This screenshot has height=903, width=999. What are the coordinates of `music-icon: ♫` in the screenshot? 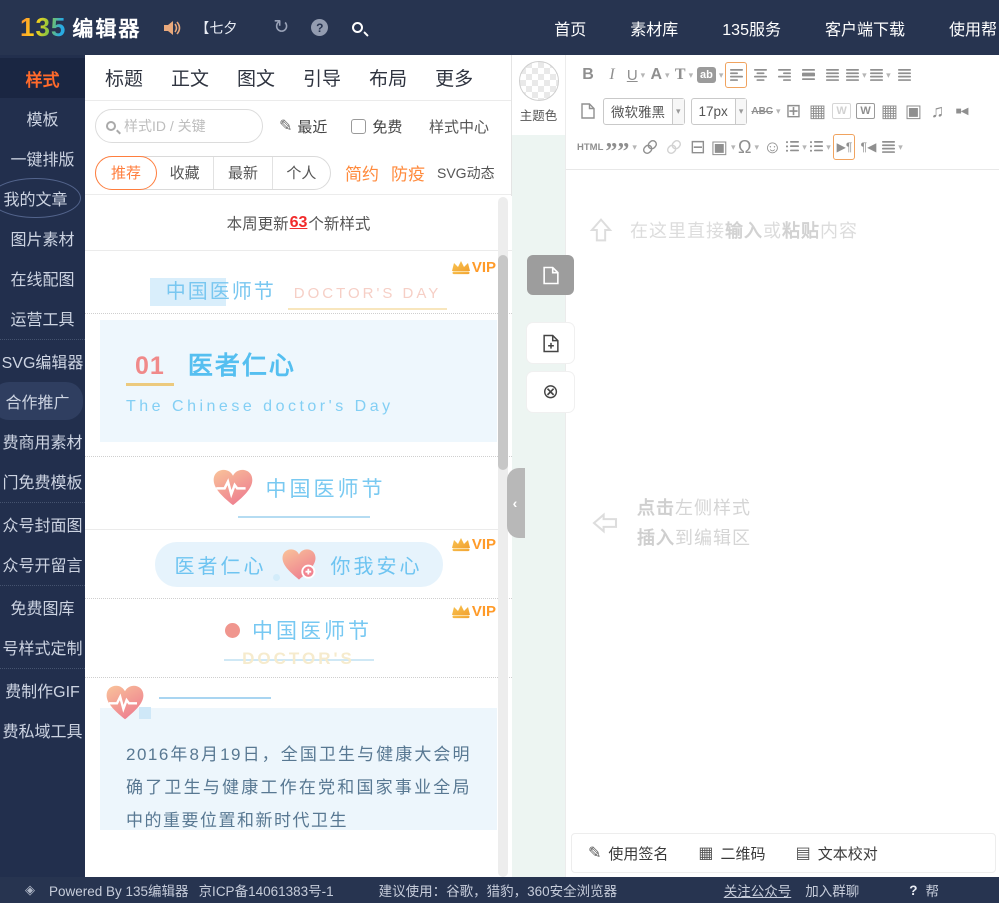 It's located at (938, 111).